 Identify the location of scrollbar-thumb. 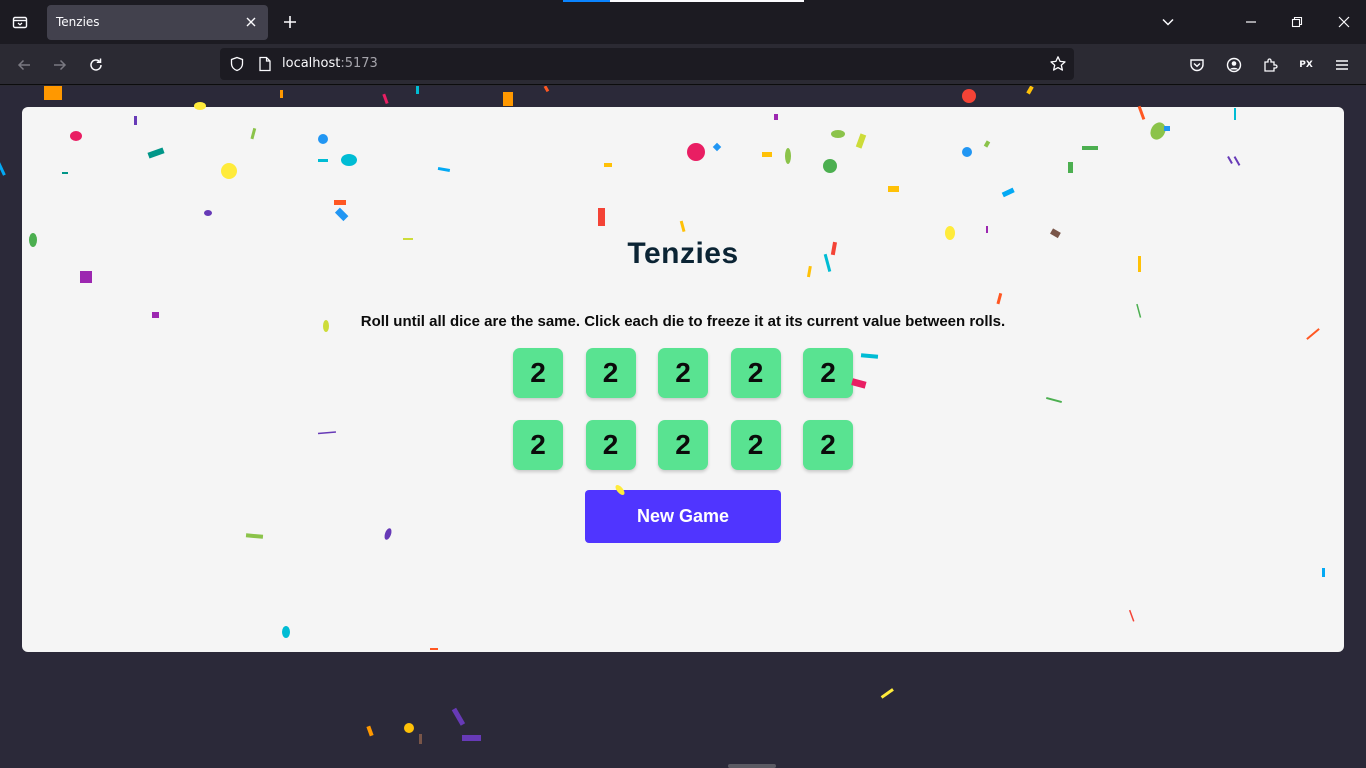
(752, 766).